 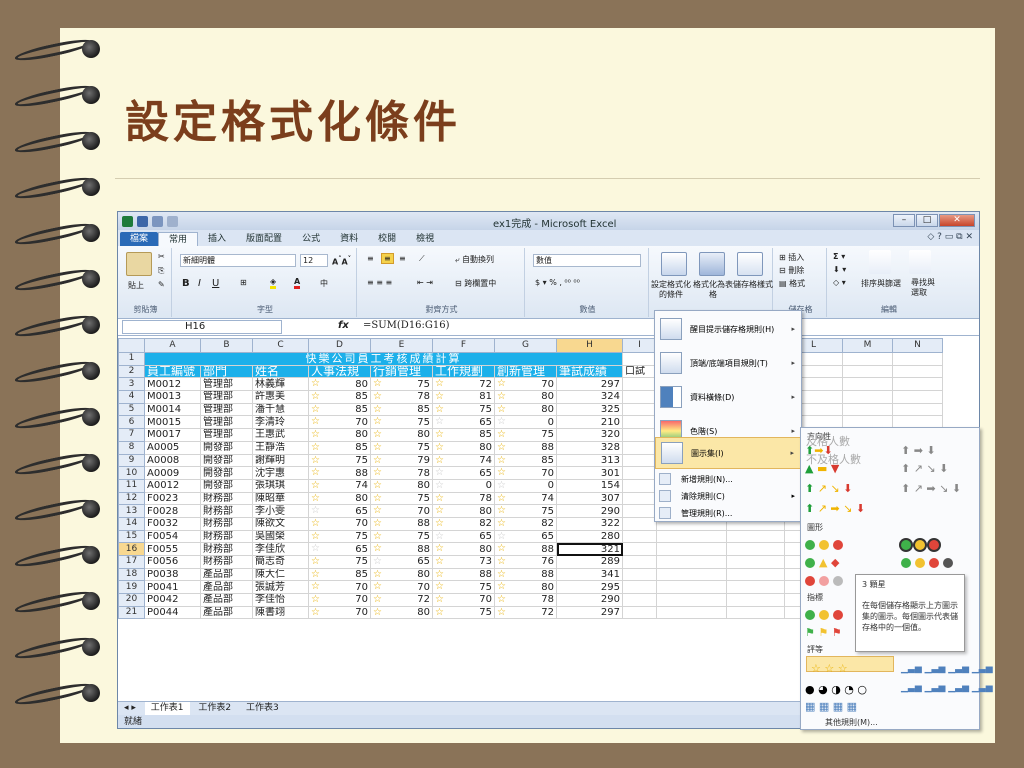 What do you see at coordinates (172, 371) in the screenshot?
I see `column-title: 員工編號` at bounding box center [172, 371].